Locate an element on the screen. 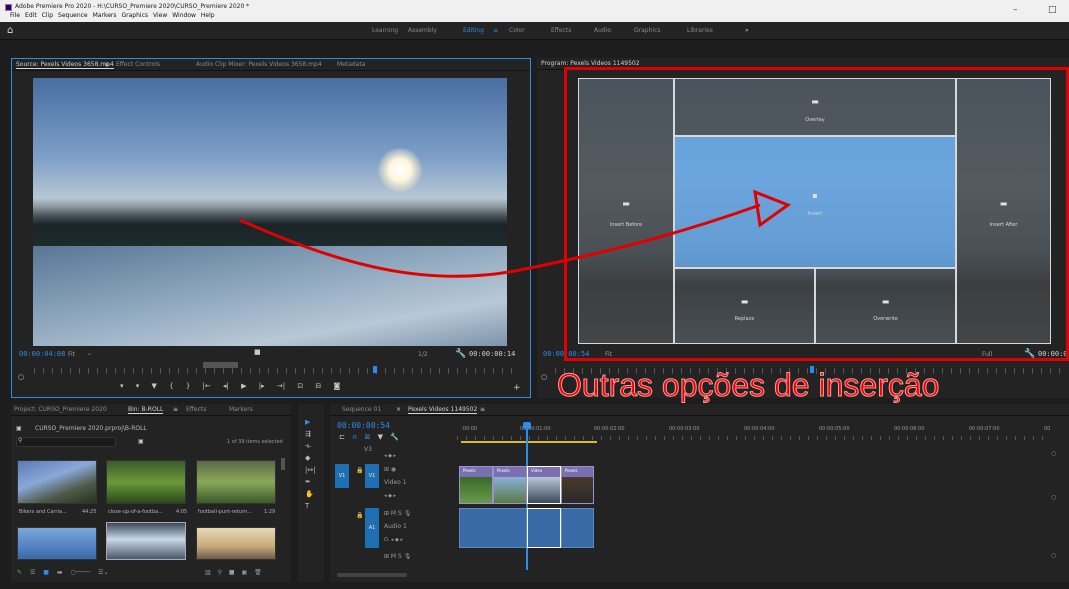  hand-tool-icon: ✋ is located at coordinates (310, 494).